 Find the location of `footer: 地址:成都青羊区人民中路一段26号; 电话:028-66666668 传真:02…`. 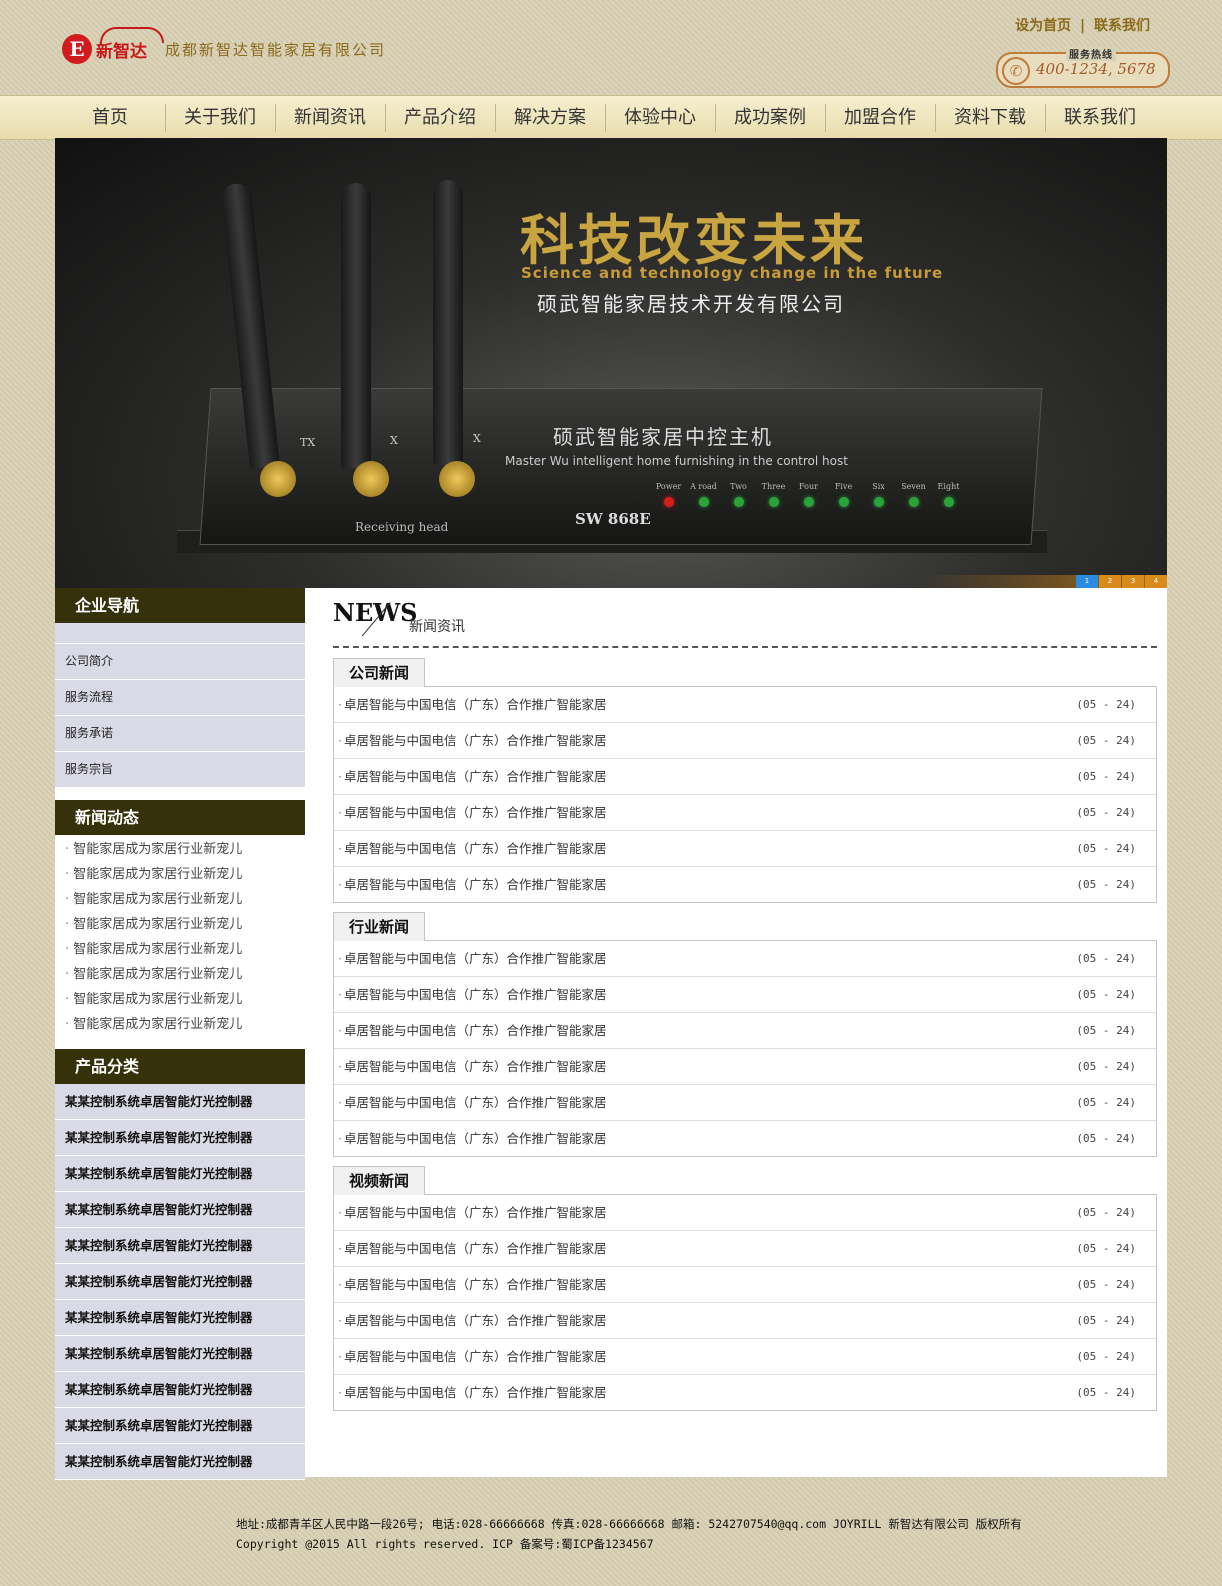

footer: 地址:成都青羊区人民中路一段26号; 电话:028-66666668 传真:02… is located at coordinates (629, 1534).